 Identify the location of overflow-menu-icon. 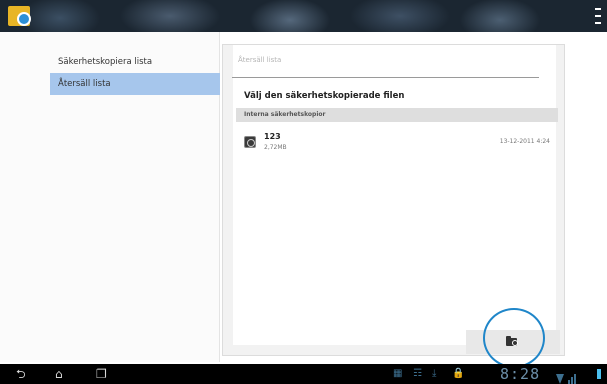
(594, 16).